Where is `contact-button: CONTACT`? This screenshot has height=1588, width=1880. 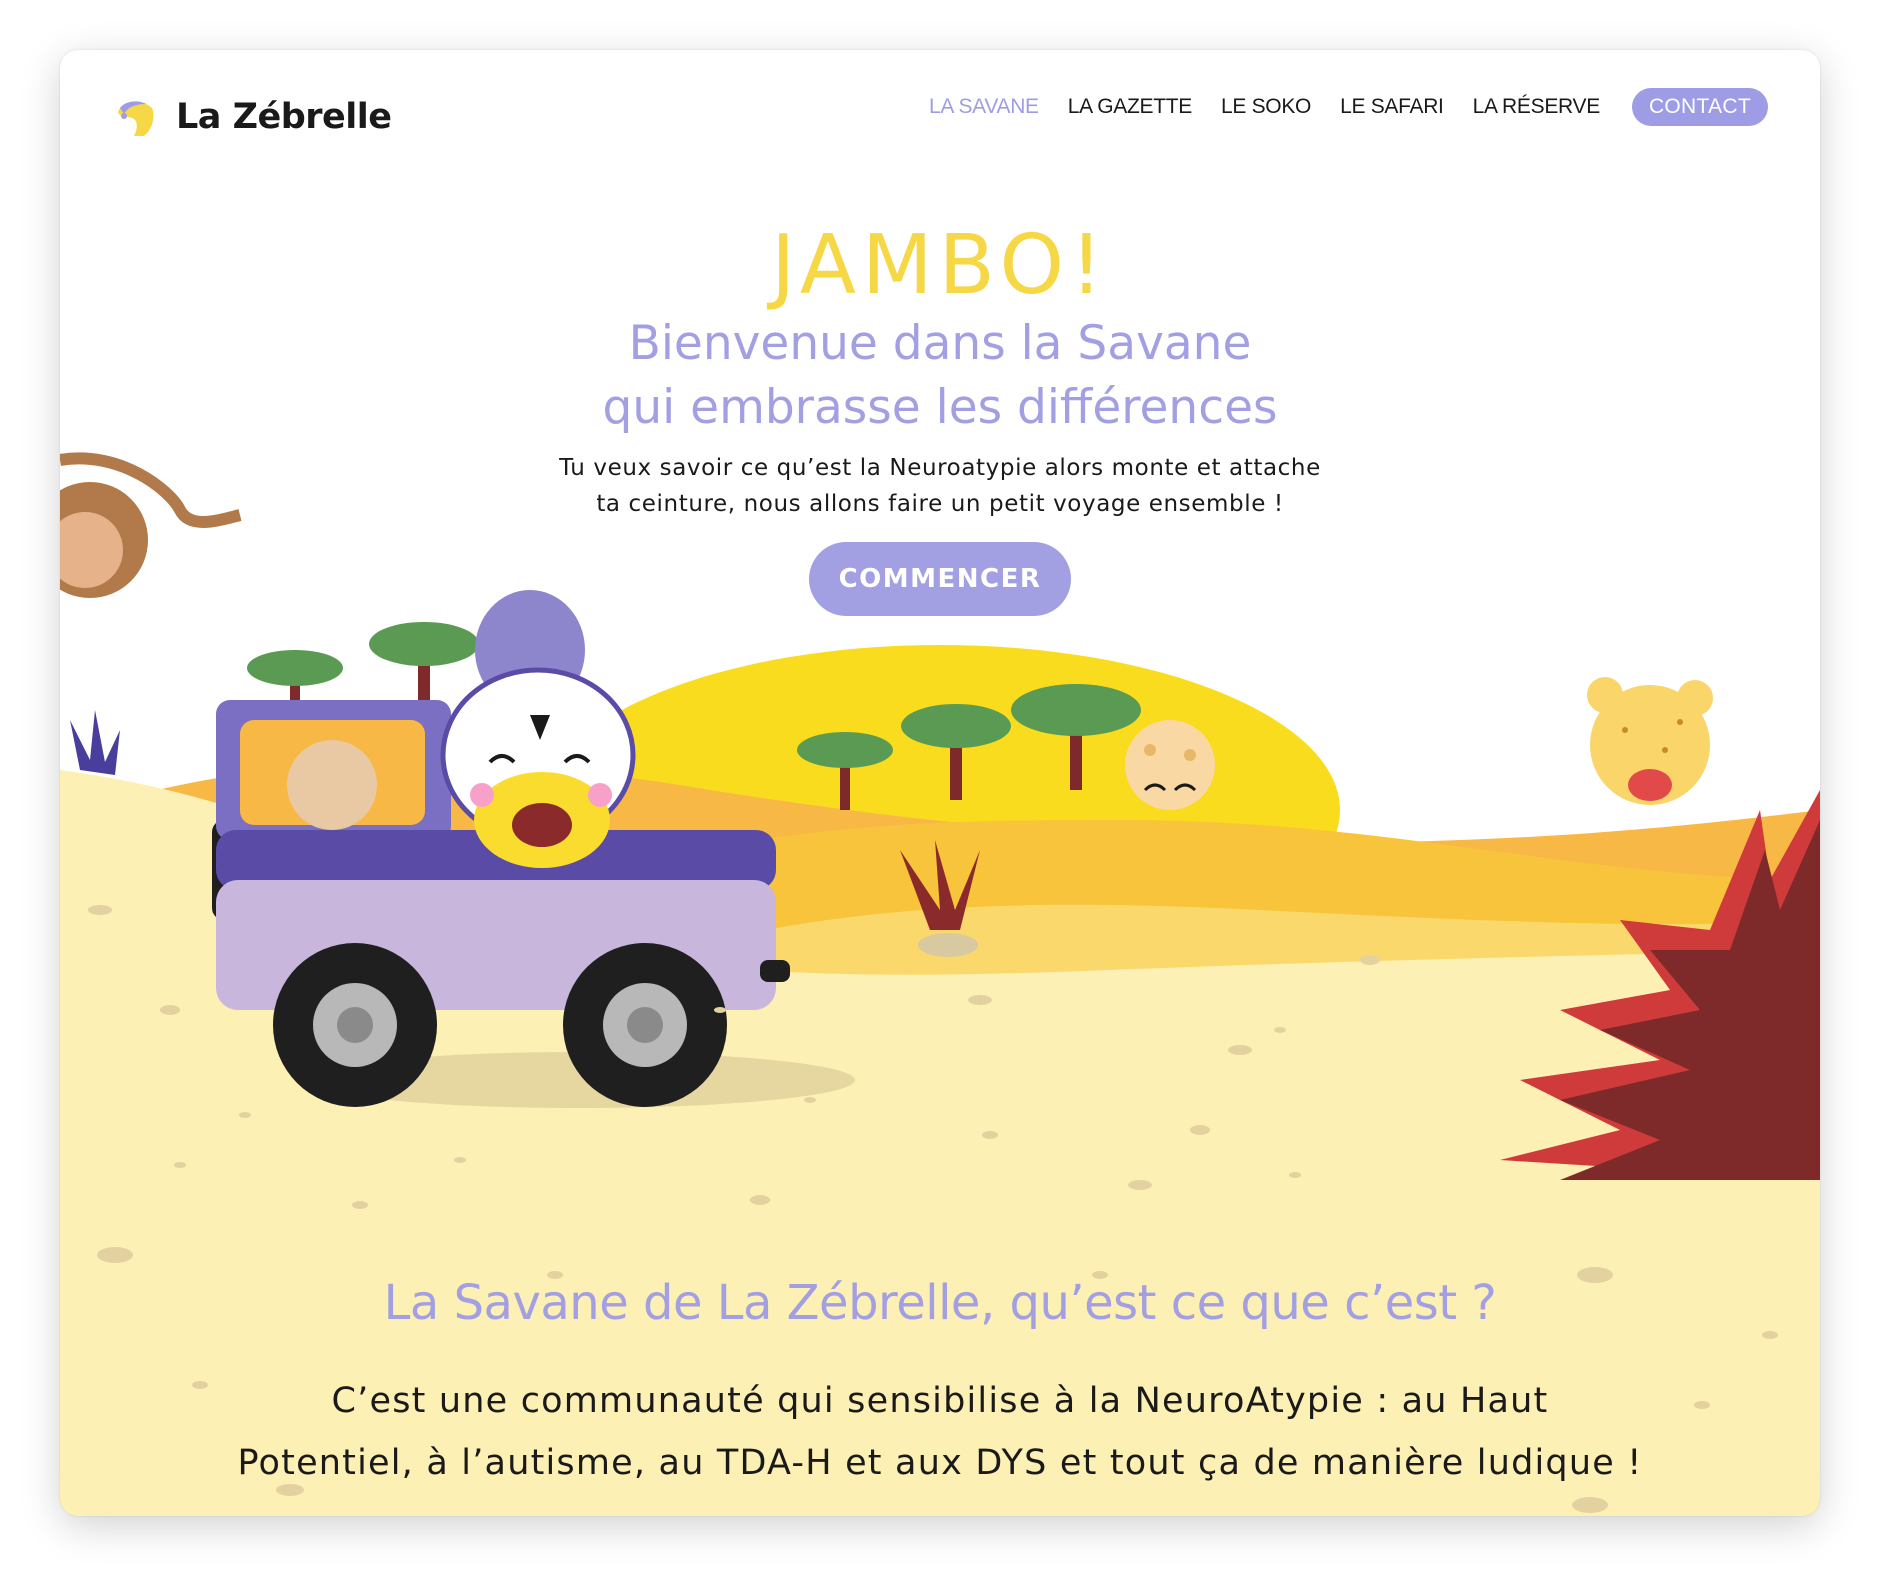 contact-button: CONTACT is located at coordinates (1699, 107).